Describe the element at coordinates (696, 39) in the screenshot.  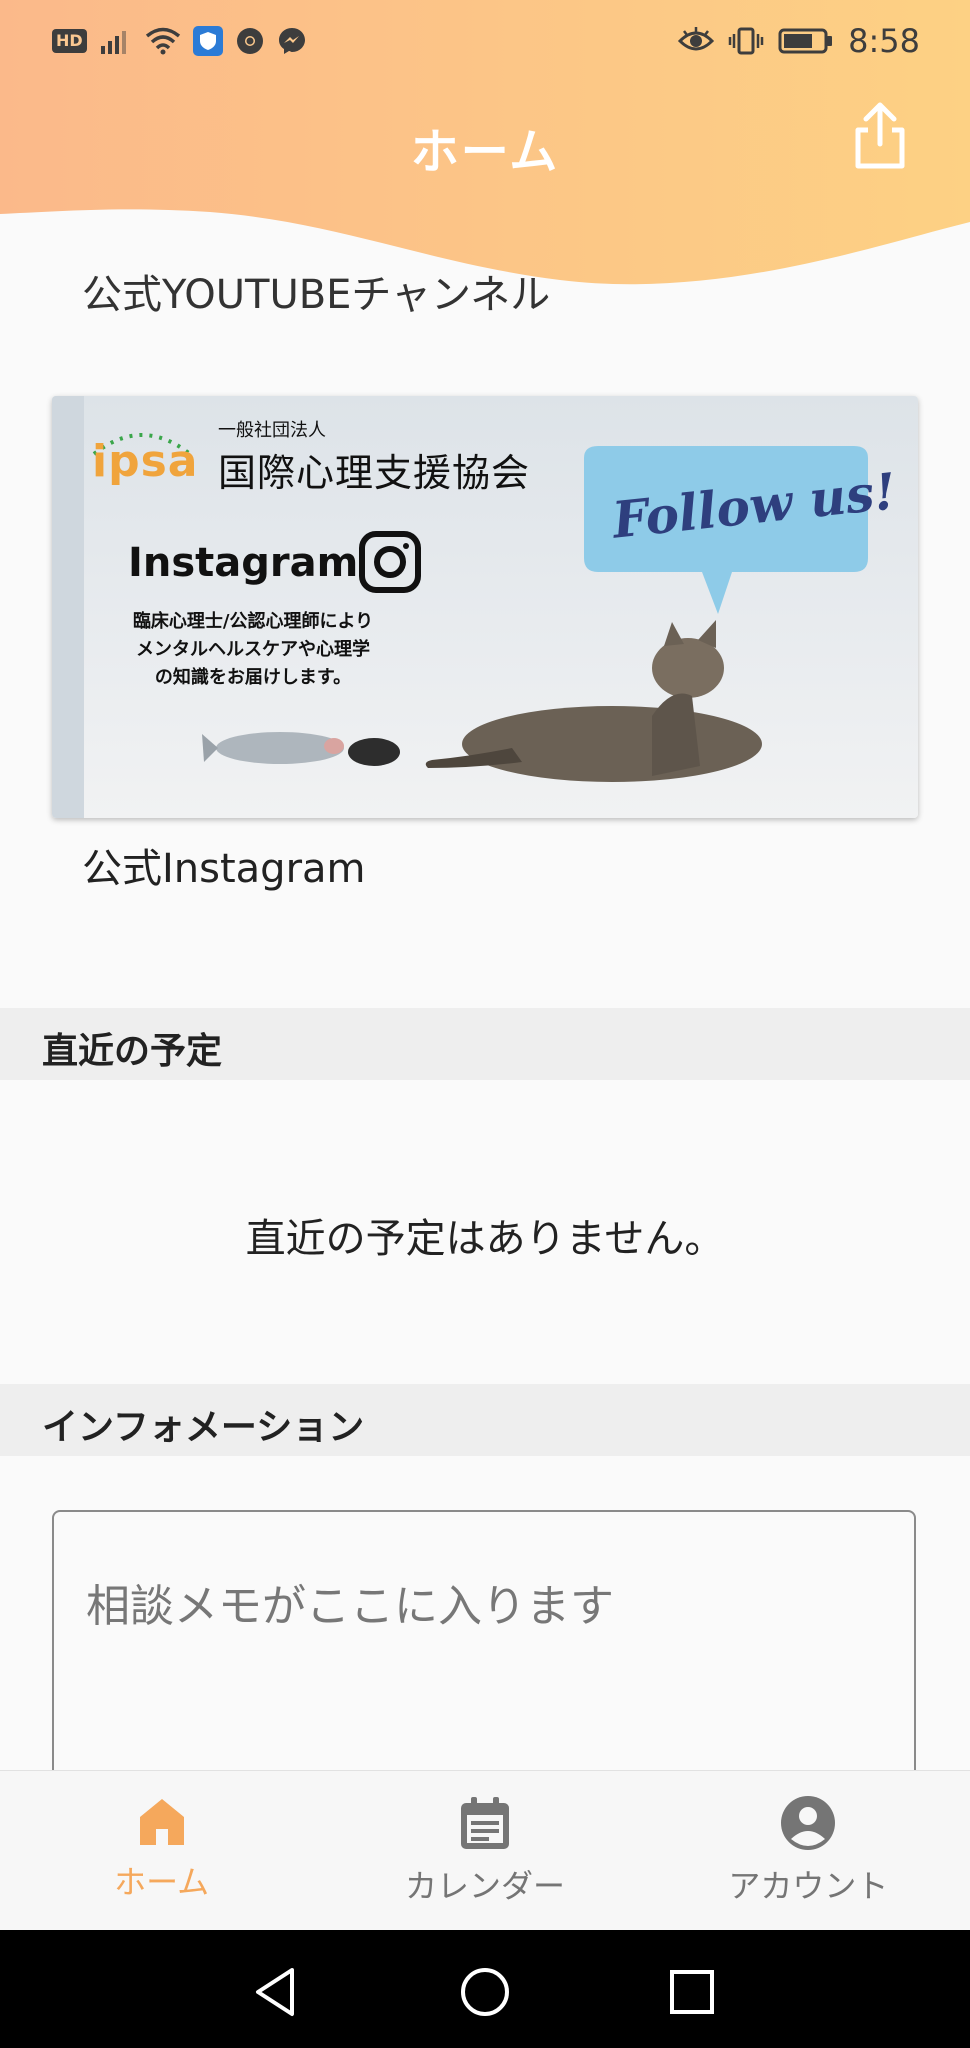
I see `eye-icon` at that location.